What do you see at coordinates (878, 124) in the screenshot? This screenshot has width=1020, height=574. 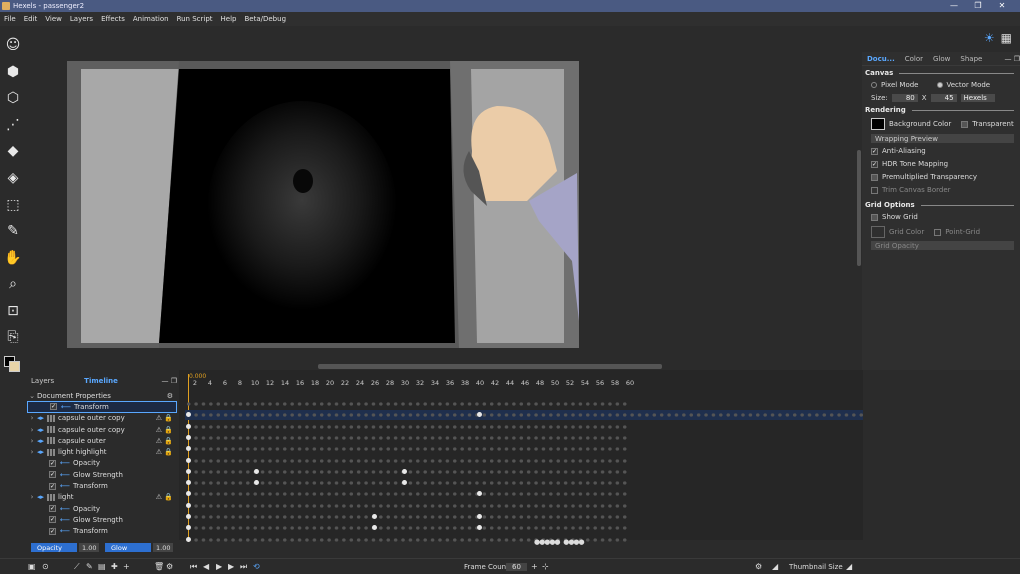 I see `background-color-swatch` at bounding box center [878, 124].